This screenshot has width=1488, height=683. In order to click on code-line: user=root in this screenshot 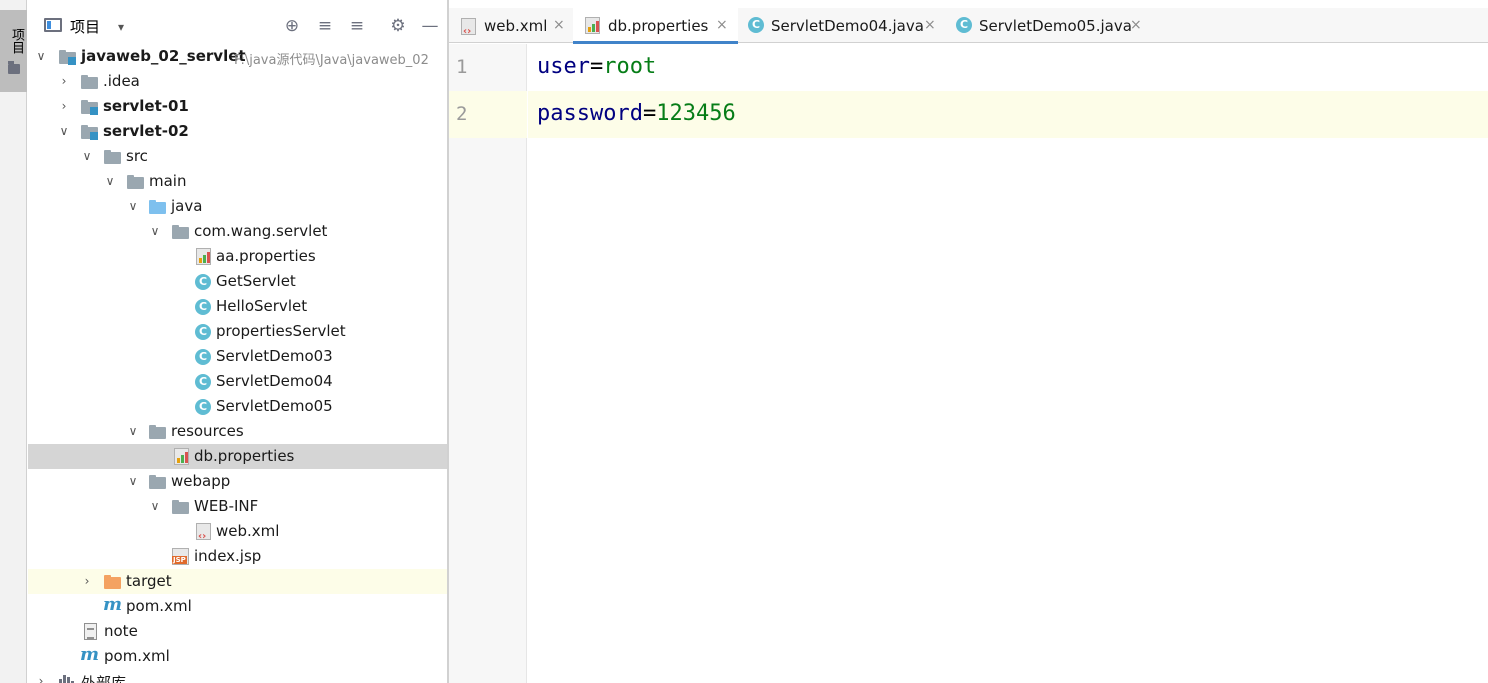, I will do `click(1008, 67)`.